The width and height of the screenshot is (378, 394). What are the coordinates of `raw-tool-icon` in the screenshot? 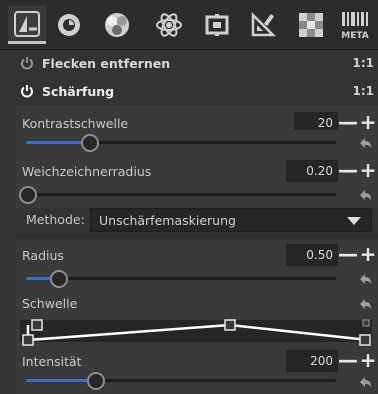 It's located at (217, 25).